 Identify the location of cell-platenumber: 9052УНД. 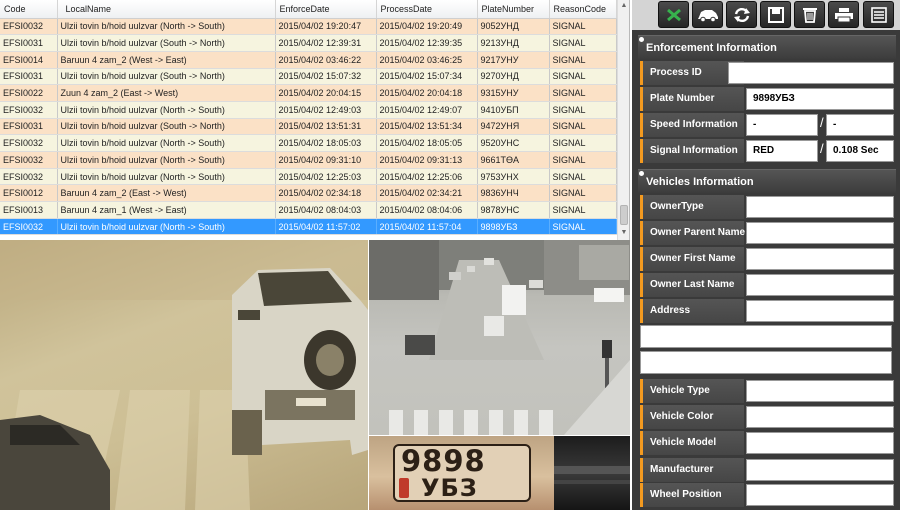
(513, 27).